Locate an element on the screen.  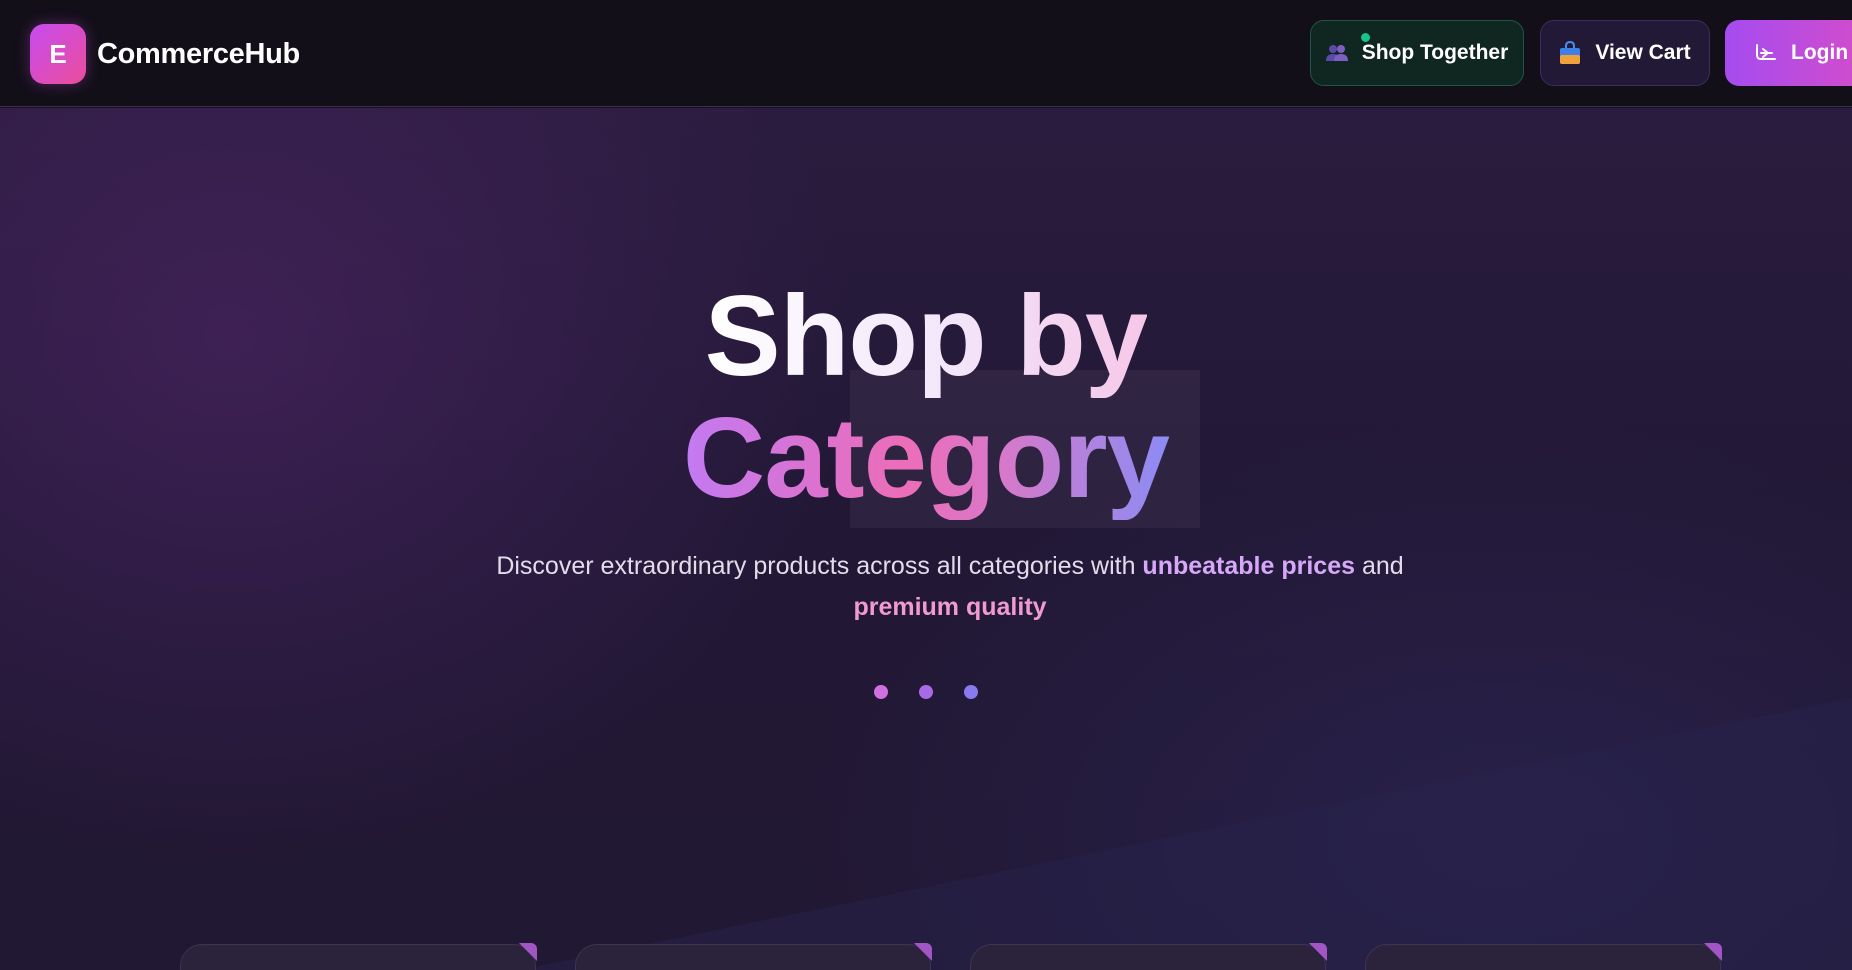
subtitle-text-and: and is located at coordinates (1379, 566).